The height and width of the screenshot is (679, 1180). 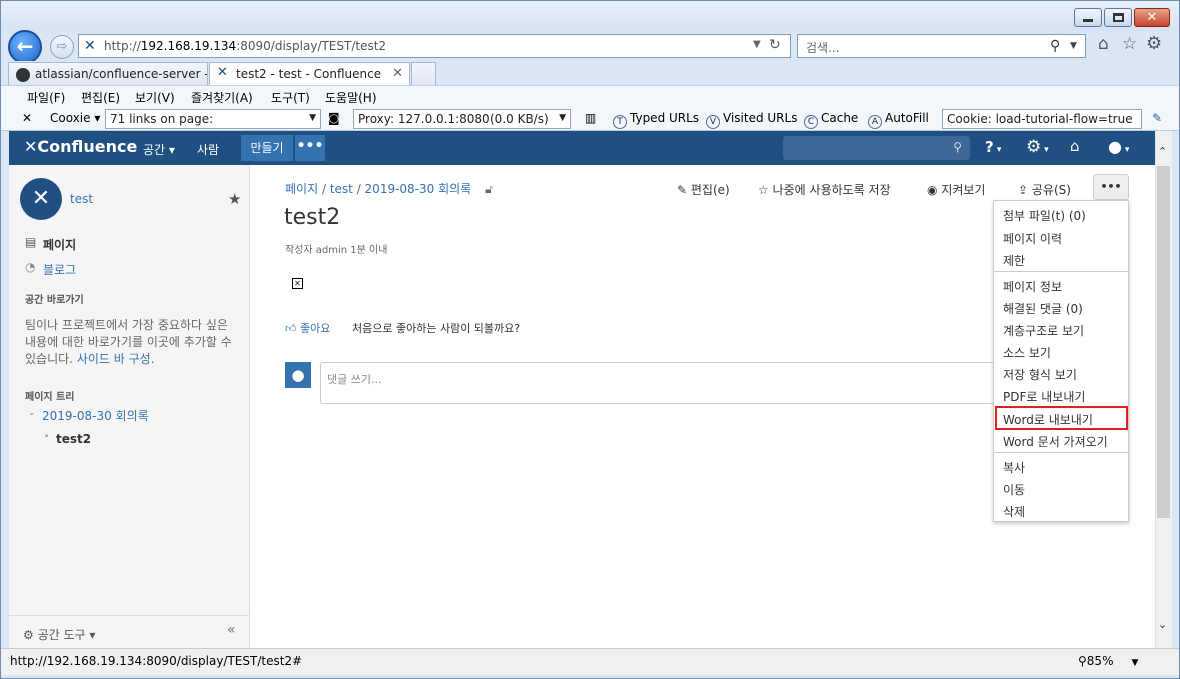 I want to click on menu-export-pdf: PDF로 내보내기, so click(x=1044, y=396).